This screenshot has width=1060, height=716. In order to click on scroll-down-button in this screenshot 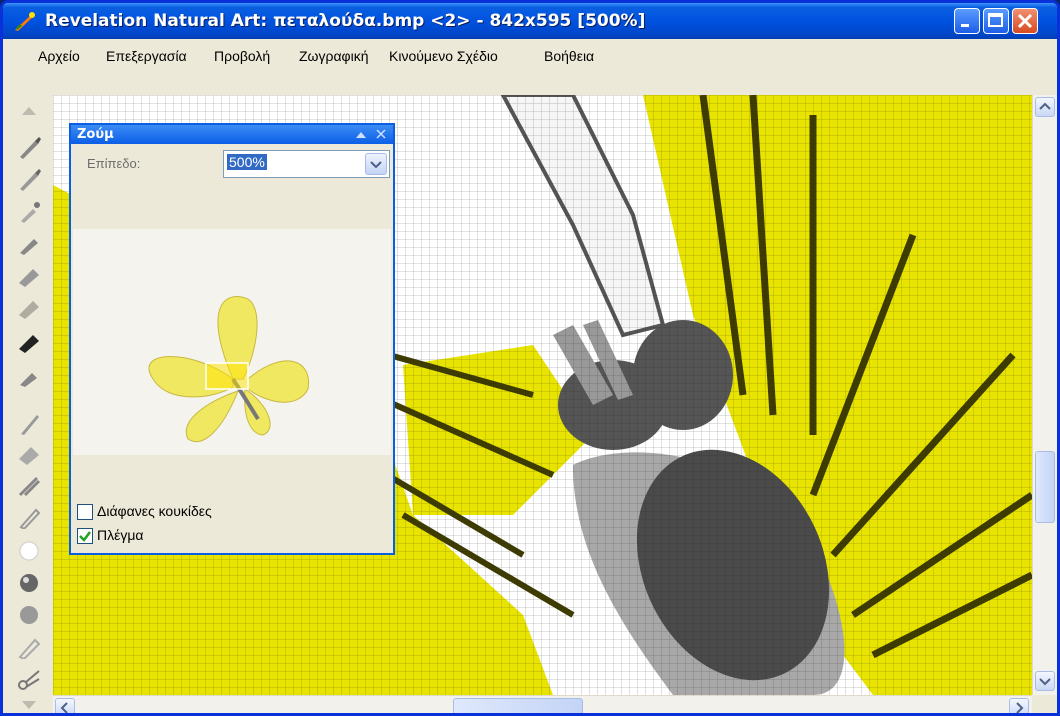, I will do `click(1045, 681)`.